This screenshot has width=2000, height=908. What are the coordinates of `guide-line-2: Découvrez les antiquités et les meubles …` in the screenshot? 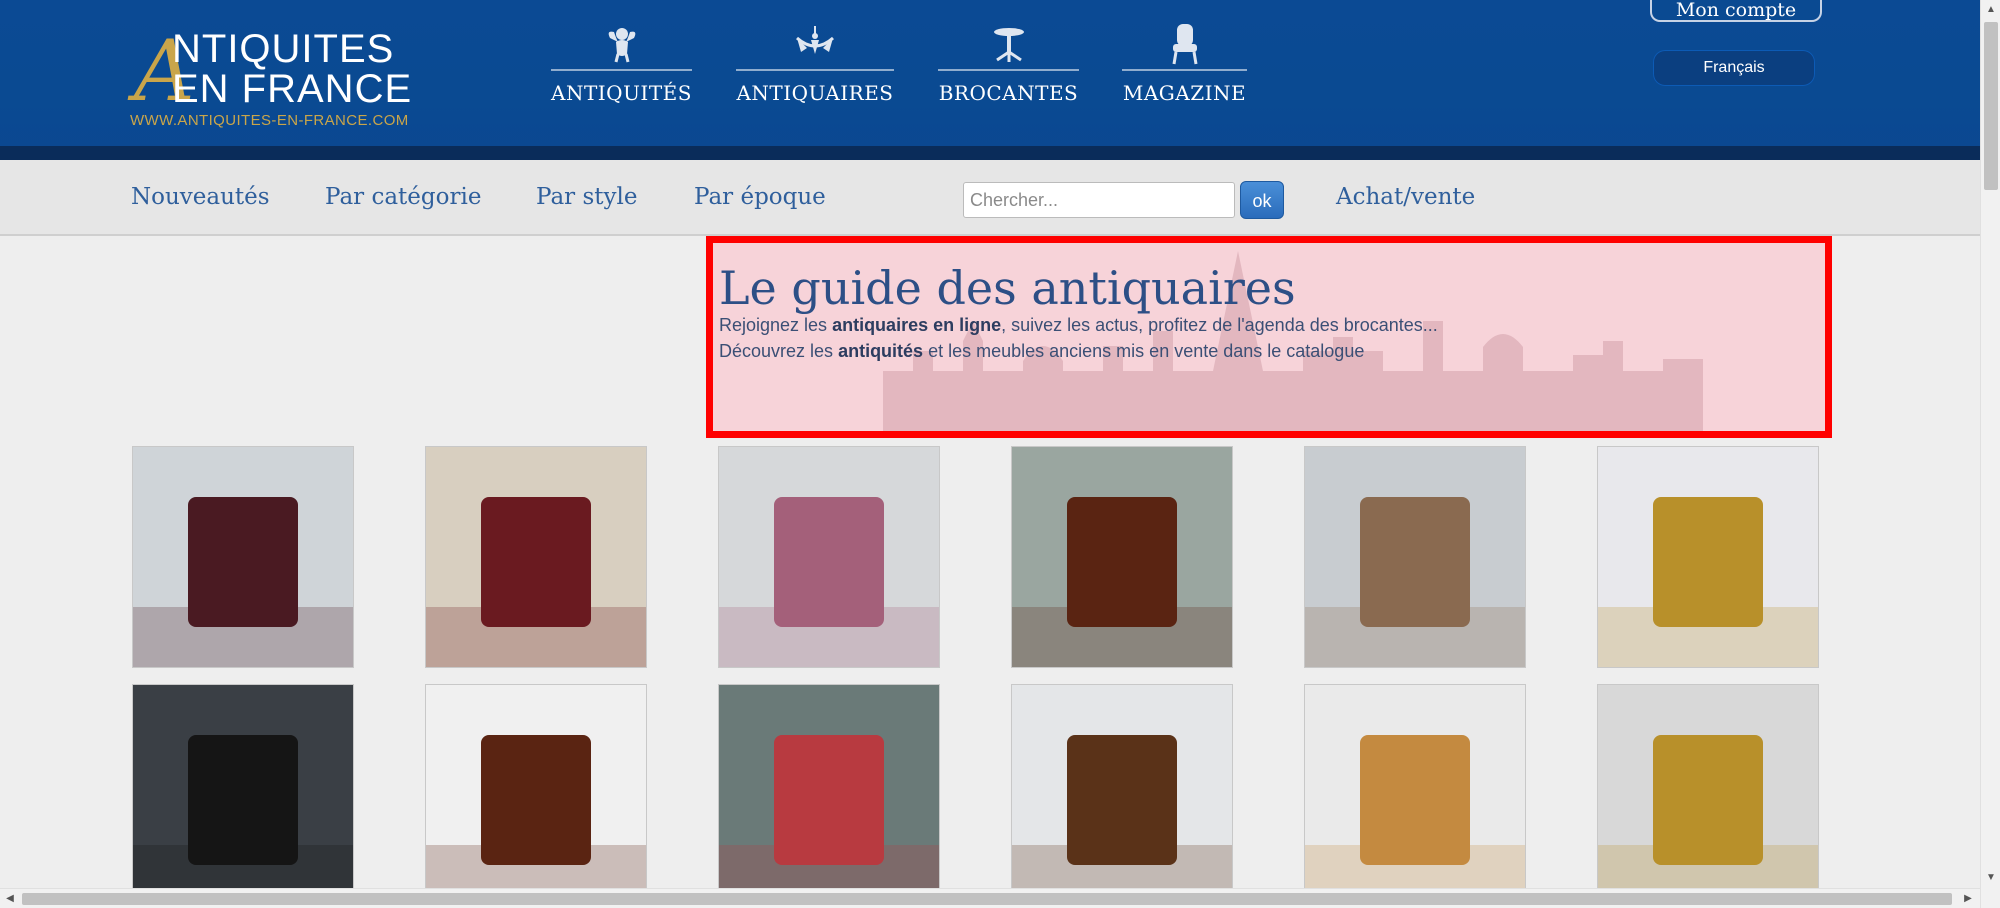 It's located at (1042, 351).